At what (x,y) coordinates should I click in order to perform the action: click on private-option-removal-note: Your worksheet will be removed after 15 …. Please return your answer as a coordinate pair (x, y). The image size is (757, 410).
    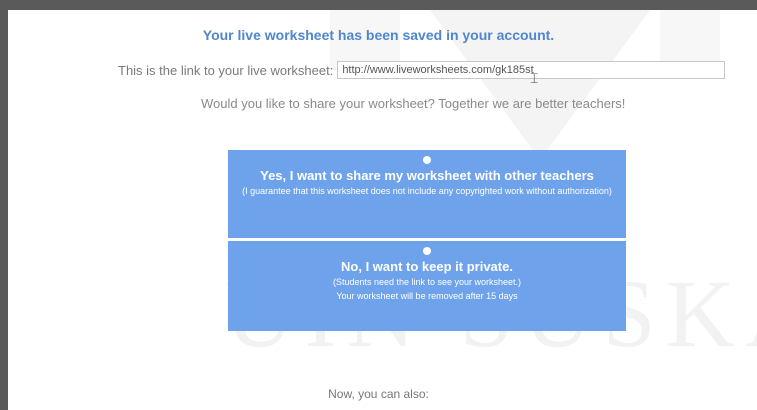
    Looking at the image, I should click on (427, 296).